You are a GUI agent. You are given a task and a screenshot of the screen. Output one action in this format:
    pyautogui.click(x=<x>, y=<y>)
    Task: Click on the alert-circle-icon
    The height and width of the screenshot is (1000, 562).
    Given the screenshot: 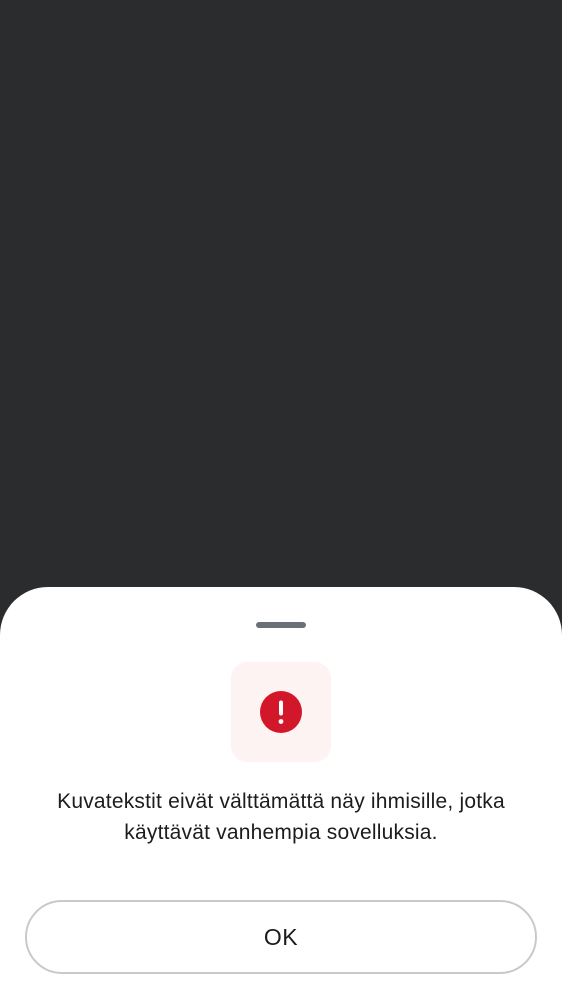 What is the action you would take?
    pyautogui.click(x=281, y=712)
    